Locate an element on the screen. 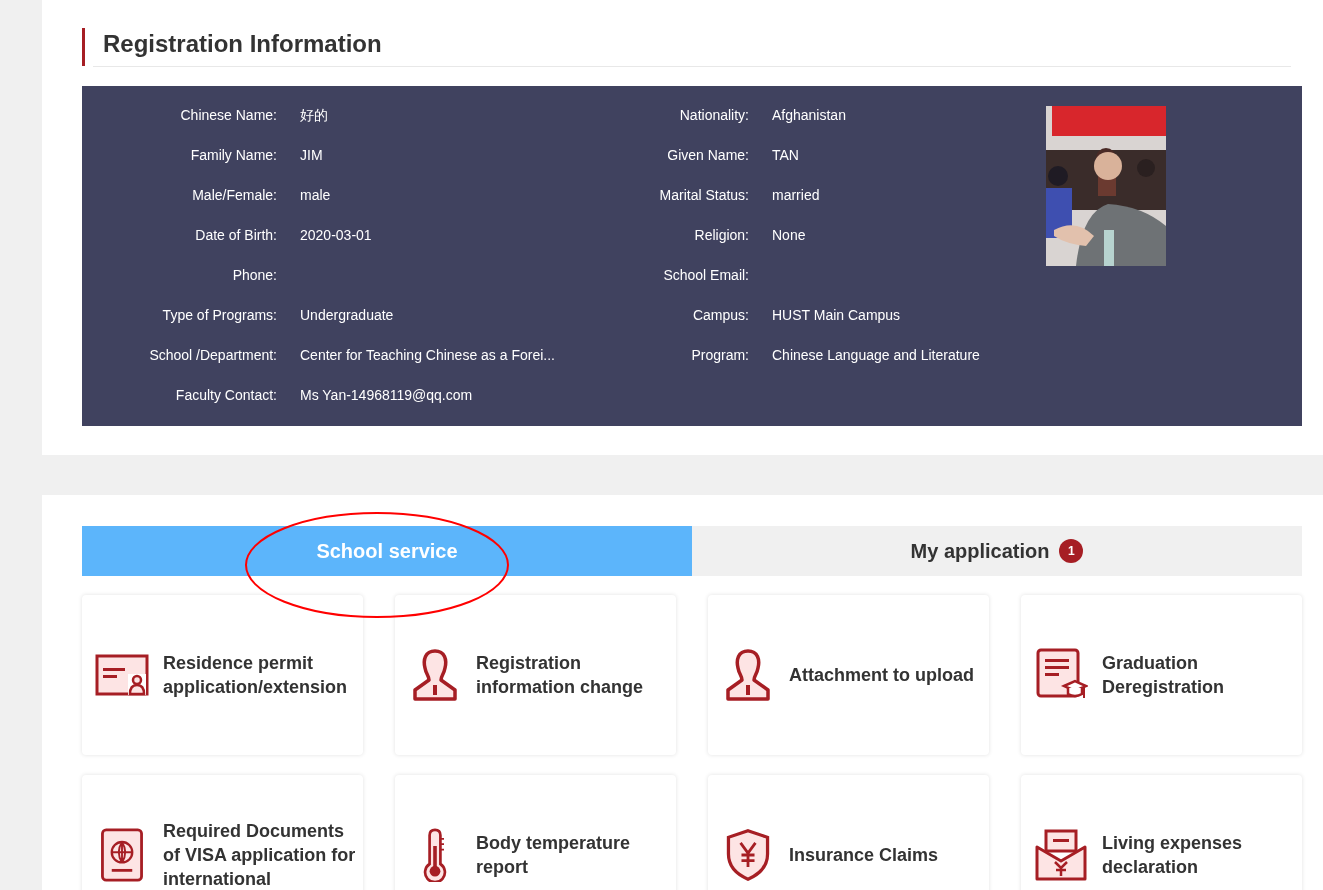 This screenshot has height=890, width=1323. field-value: HUST Main Campus is located at coordinates (836, 315).